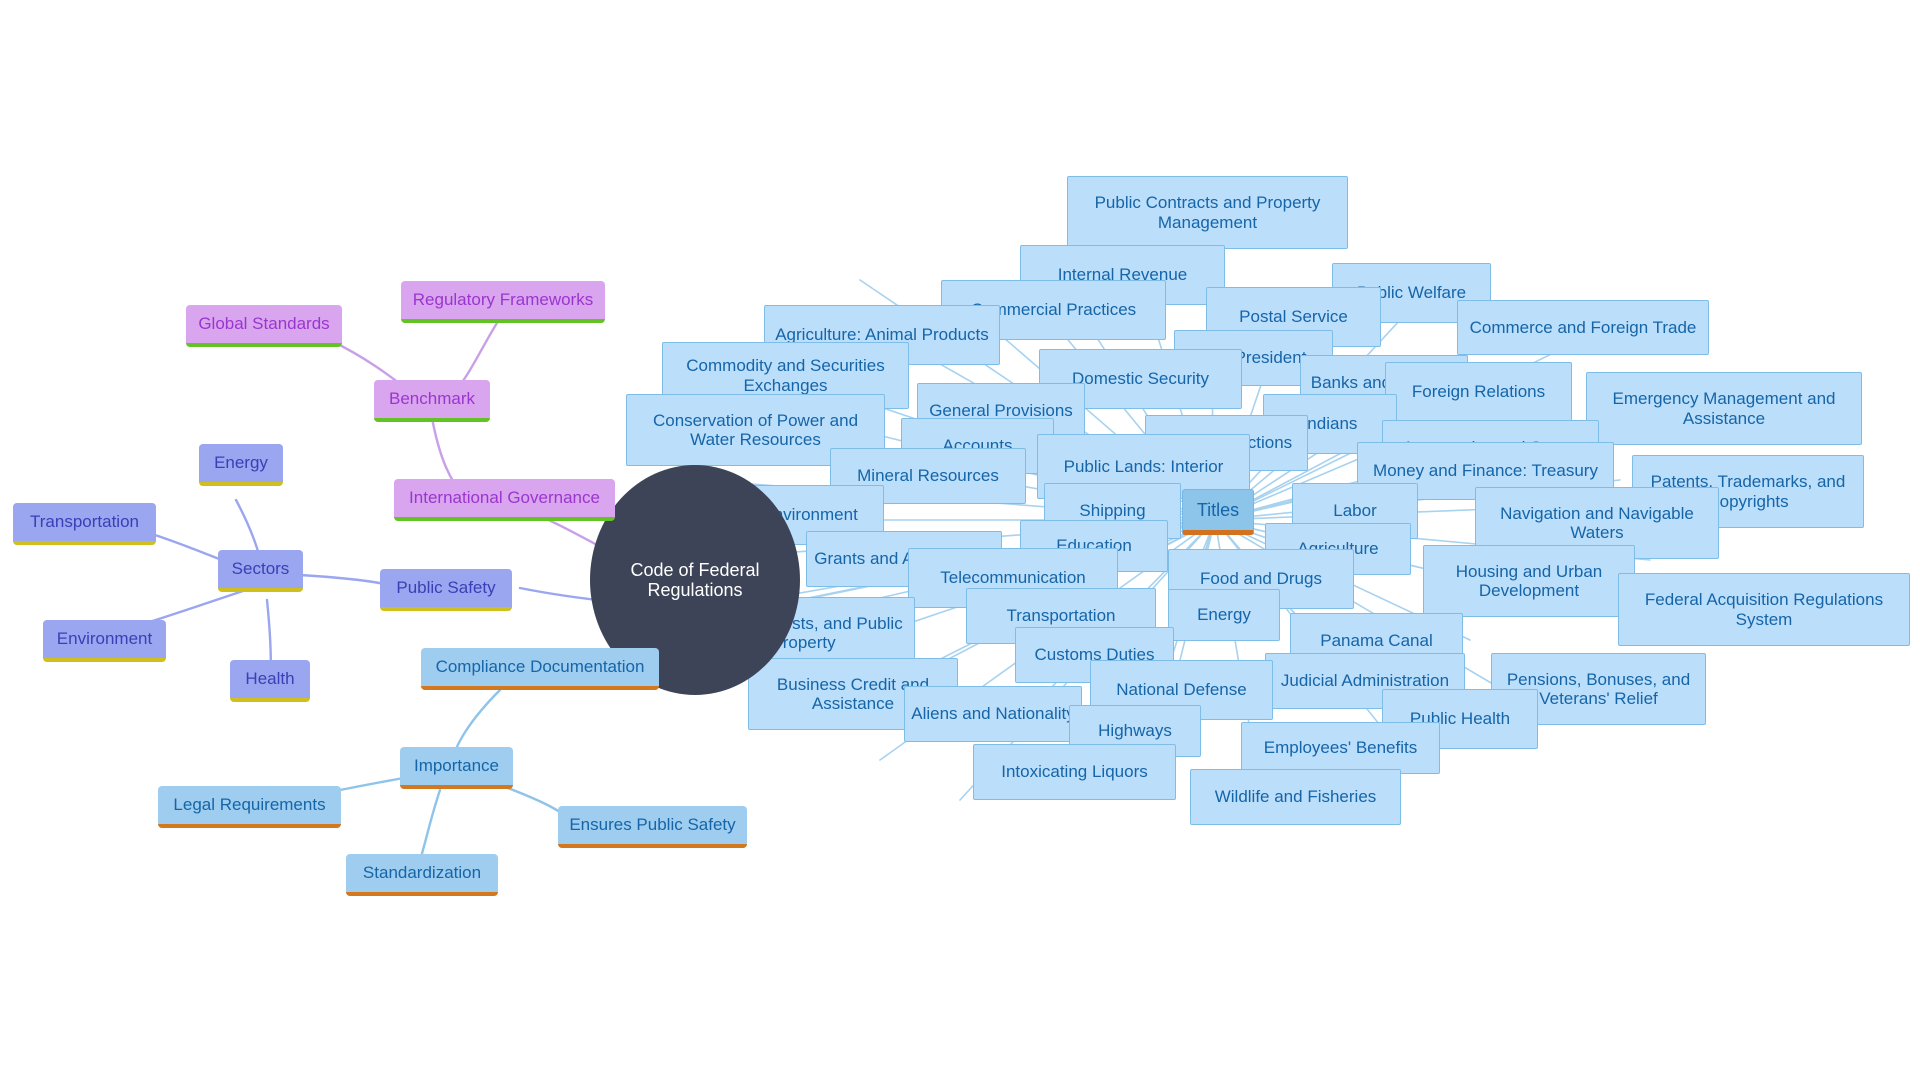 The image size is (1920, 1080). Describe the element at coordinates (1724, 408) in the screenshot. I see `title-node: Emergency Management and Assistance` at that location.